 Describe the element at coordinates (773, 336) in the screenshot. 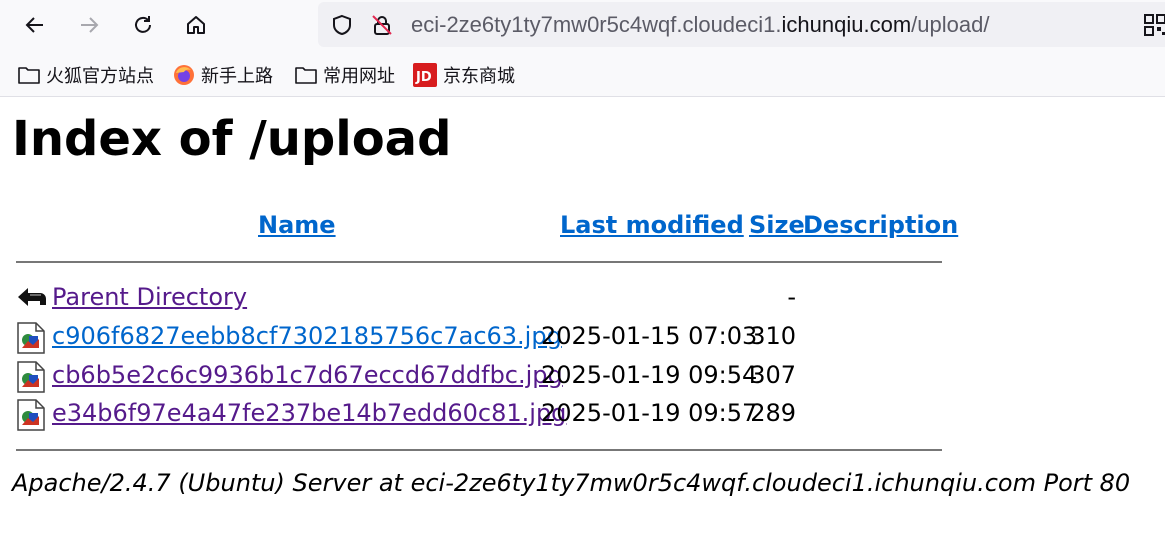

I see `file-size: 310` at that location.